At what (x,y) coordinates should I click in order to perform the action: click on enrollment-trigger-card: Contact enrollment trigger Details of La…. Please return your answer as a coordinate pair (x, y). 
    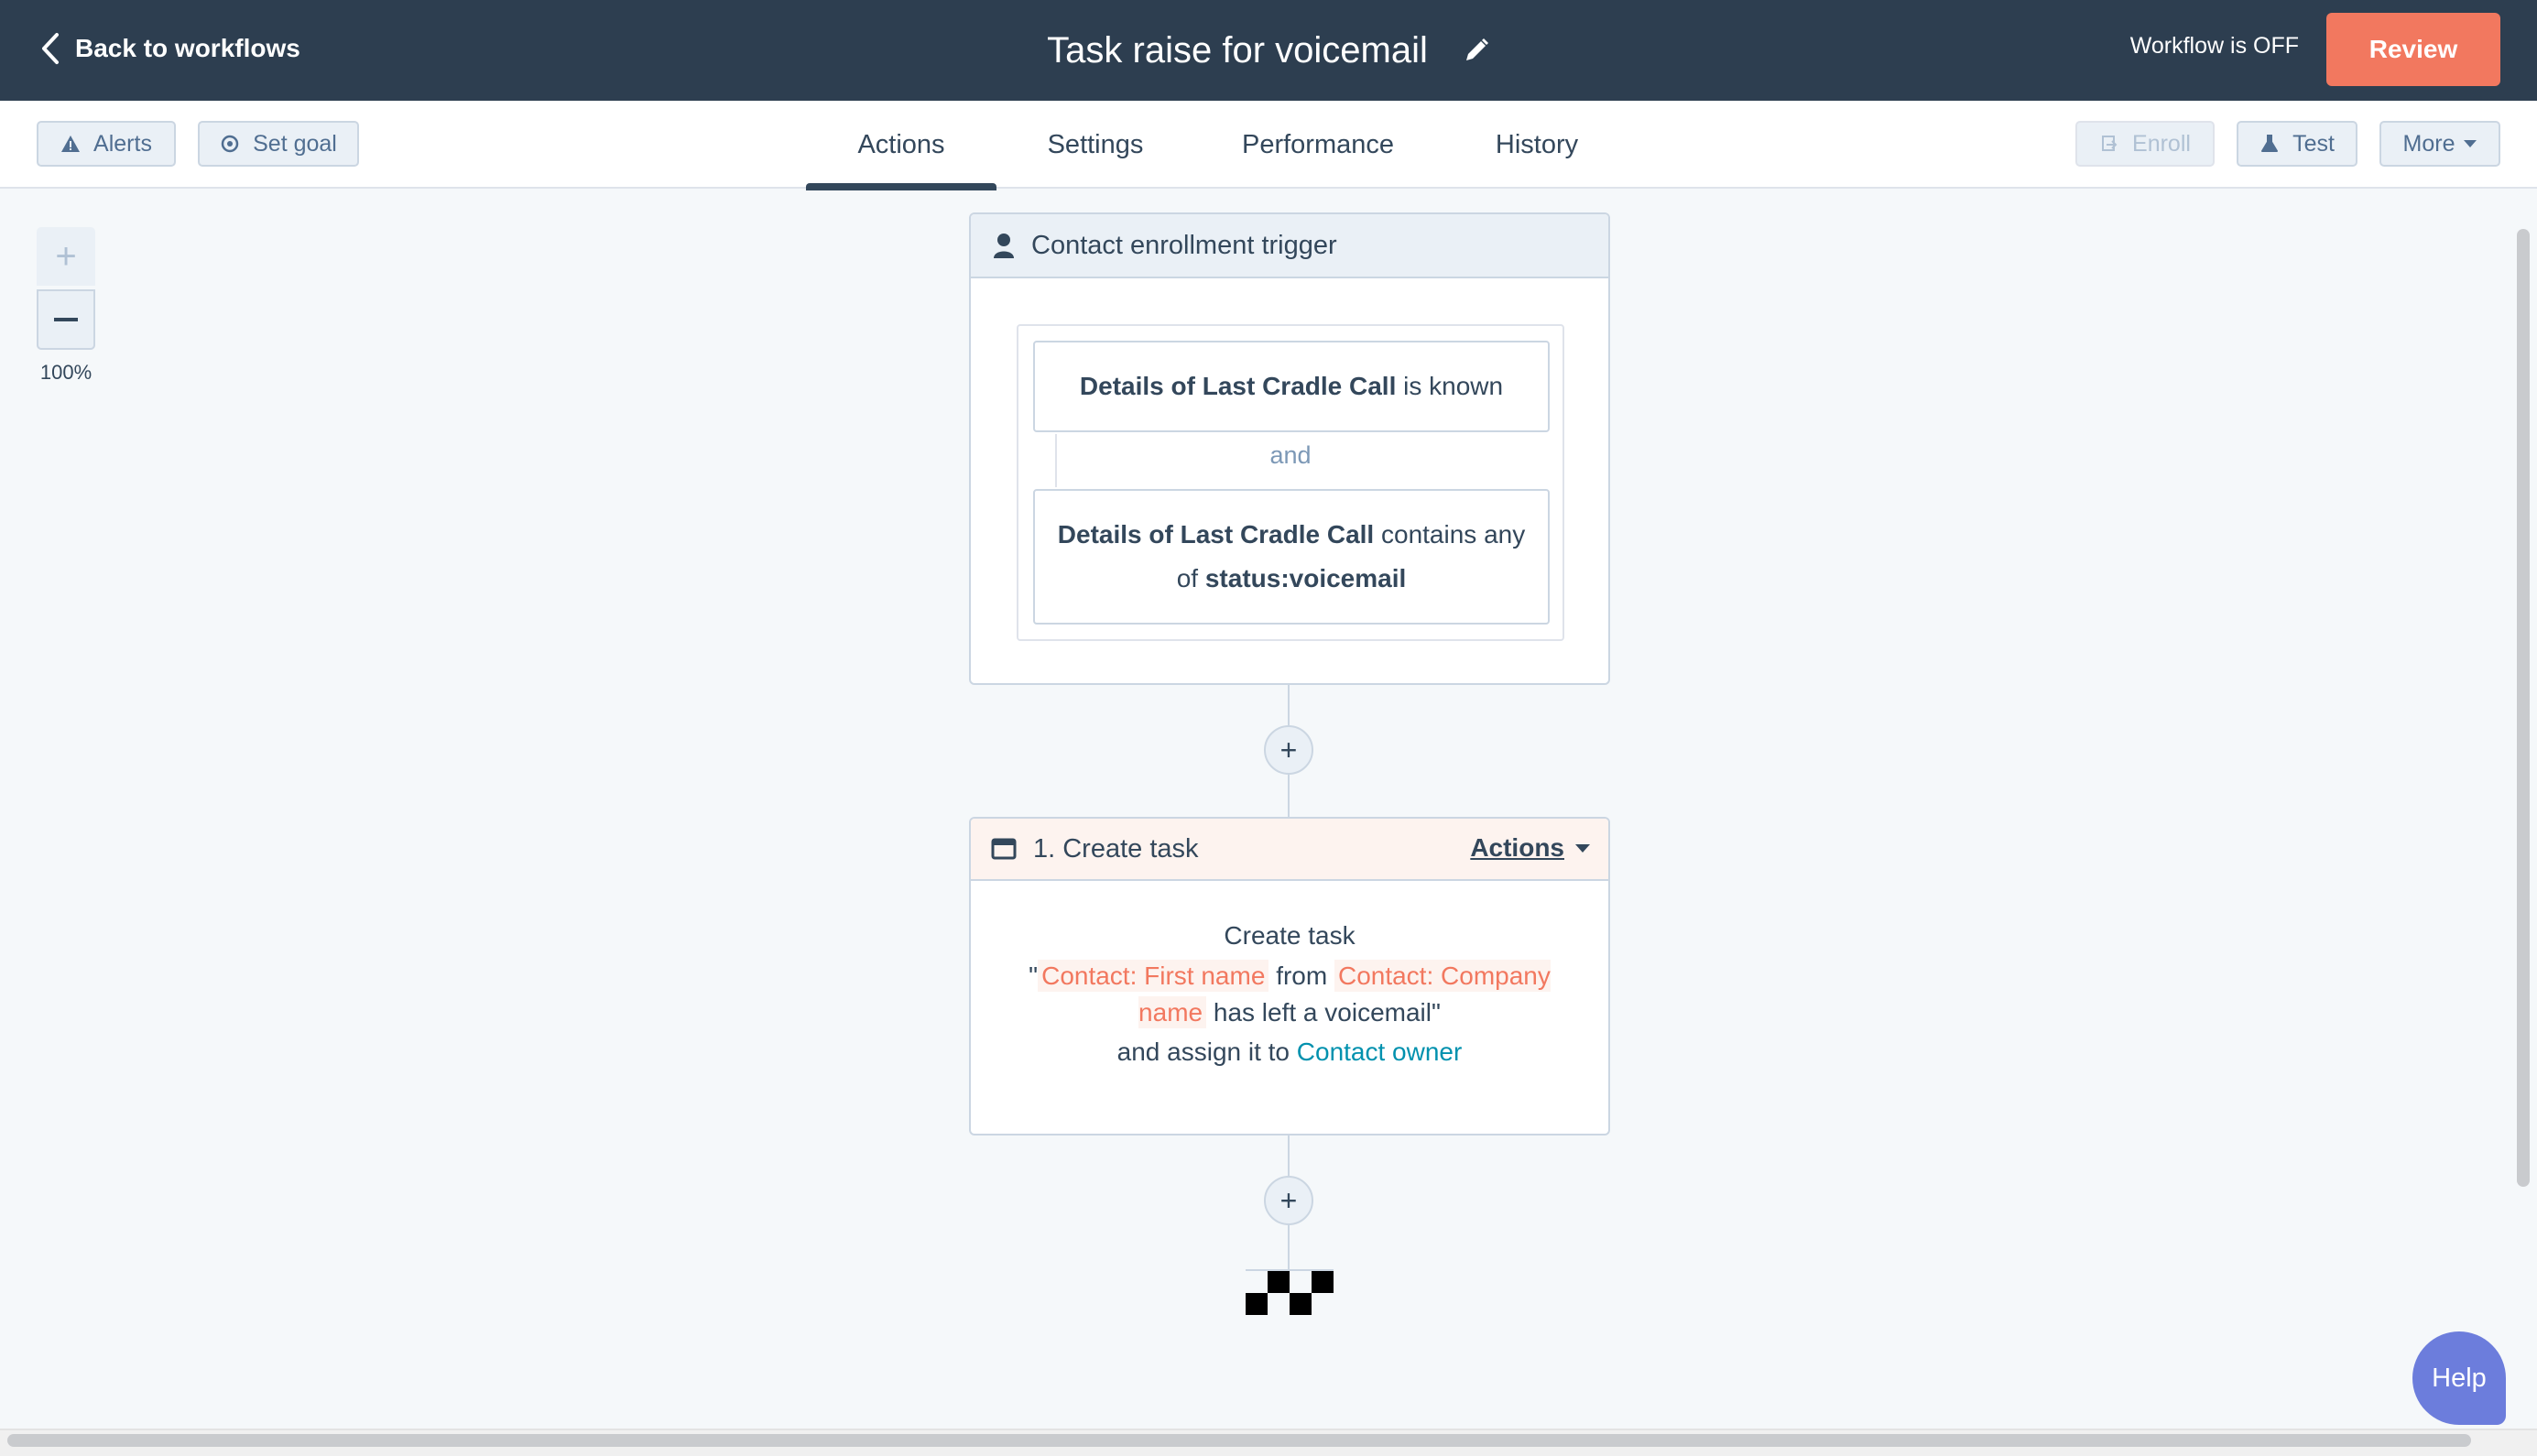
    Looking at the image, I should click on (1289, 448).